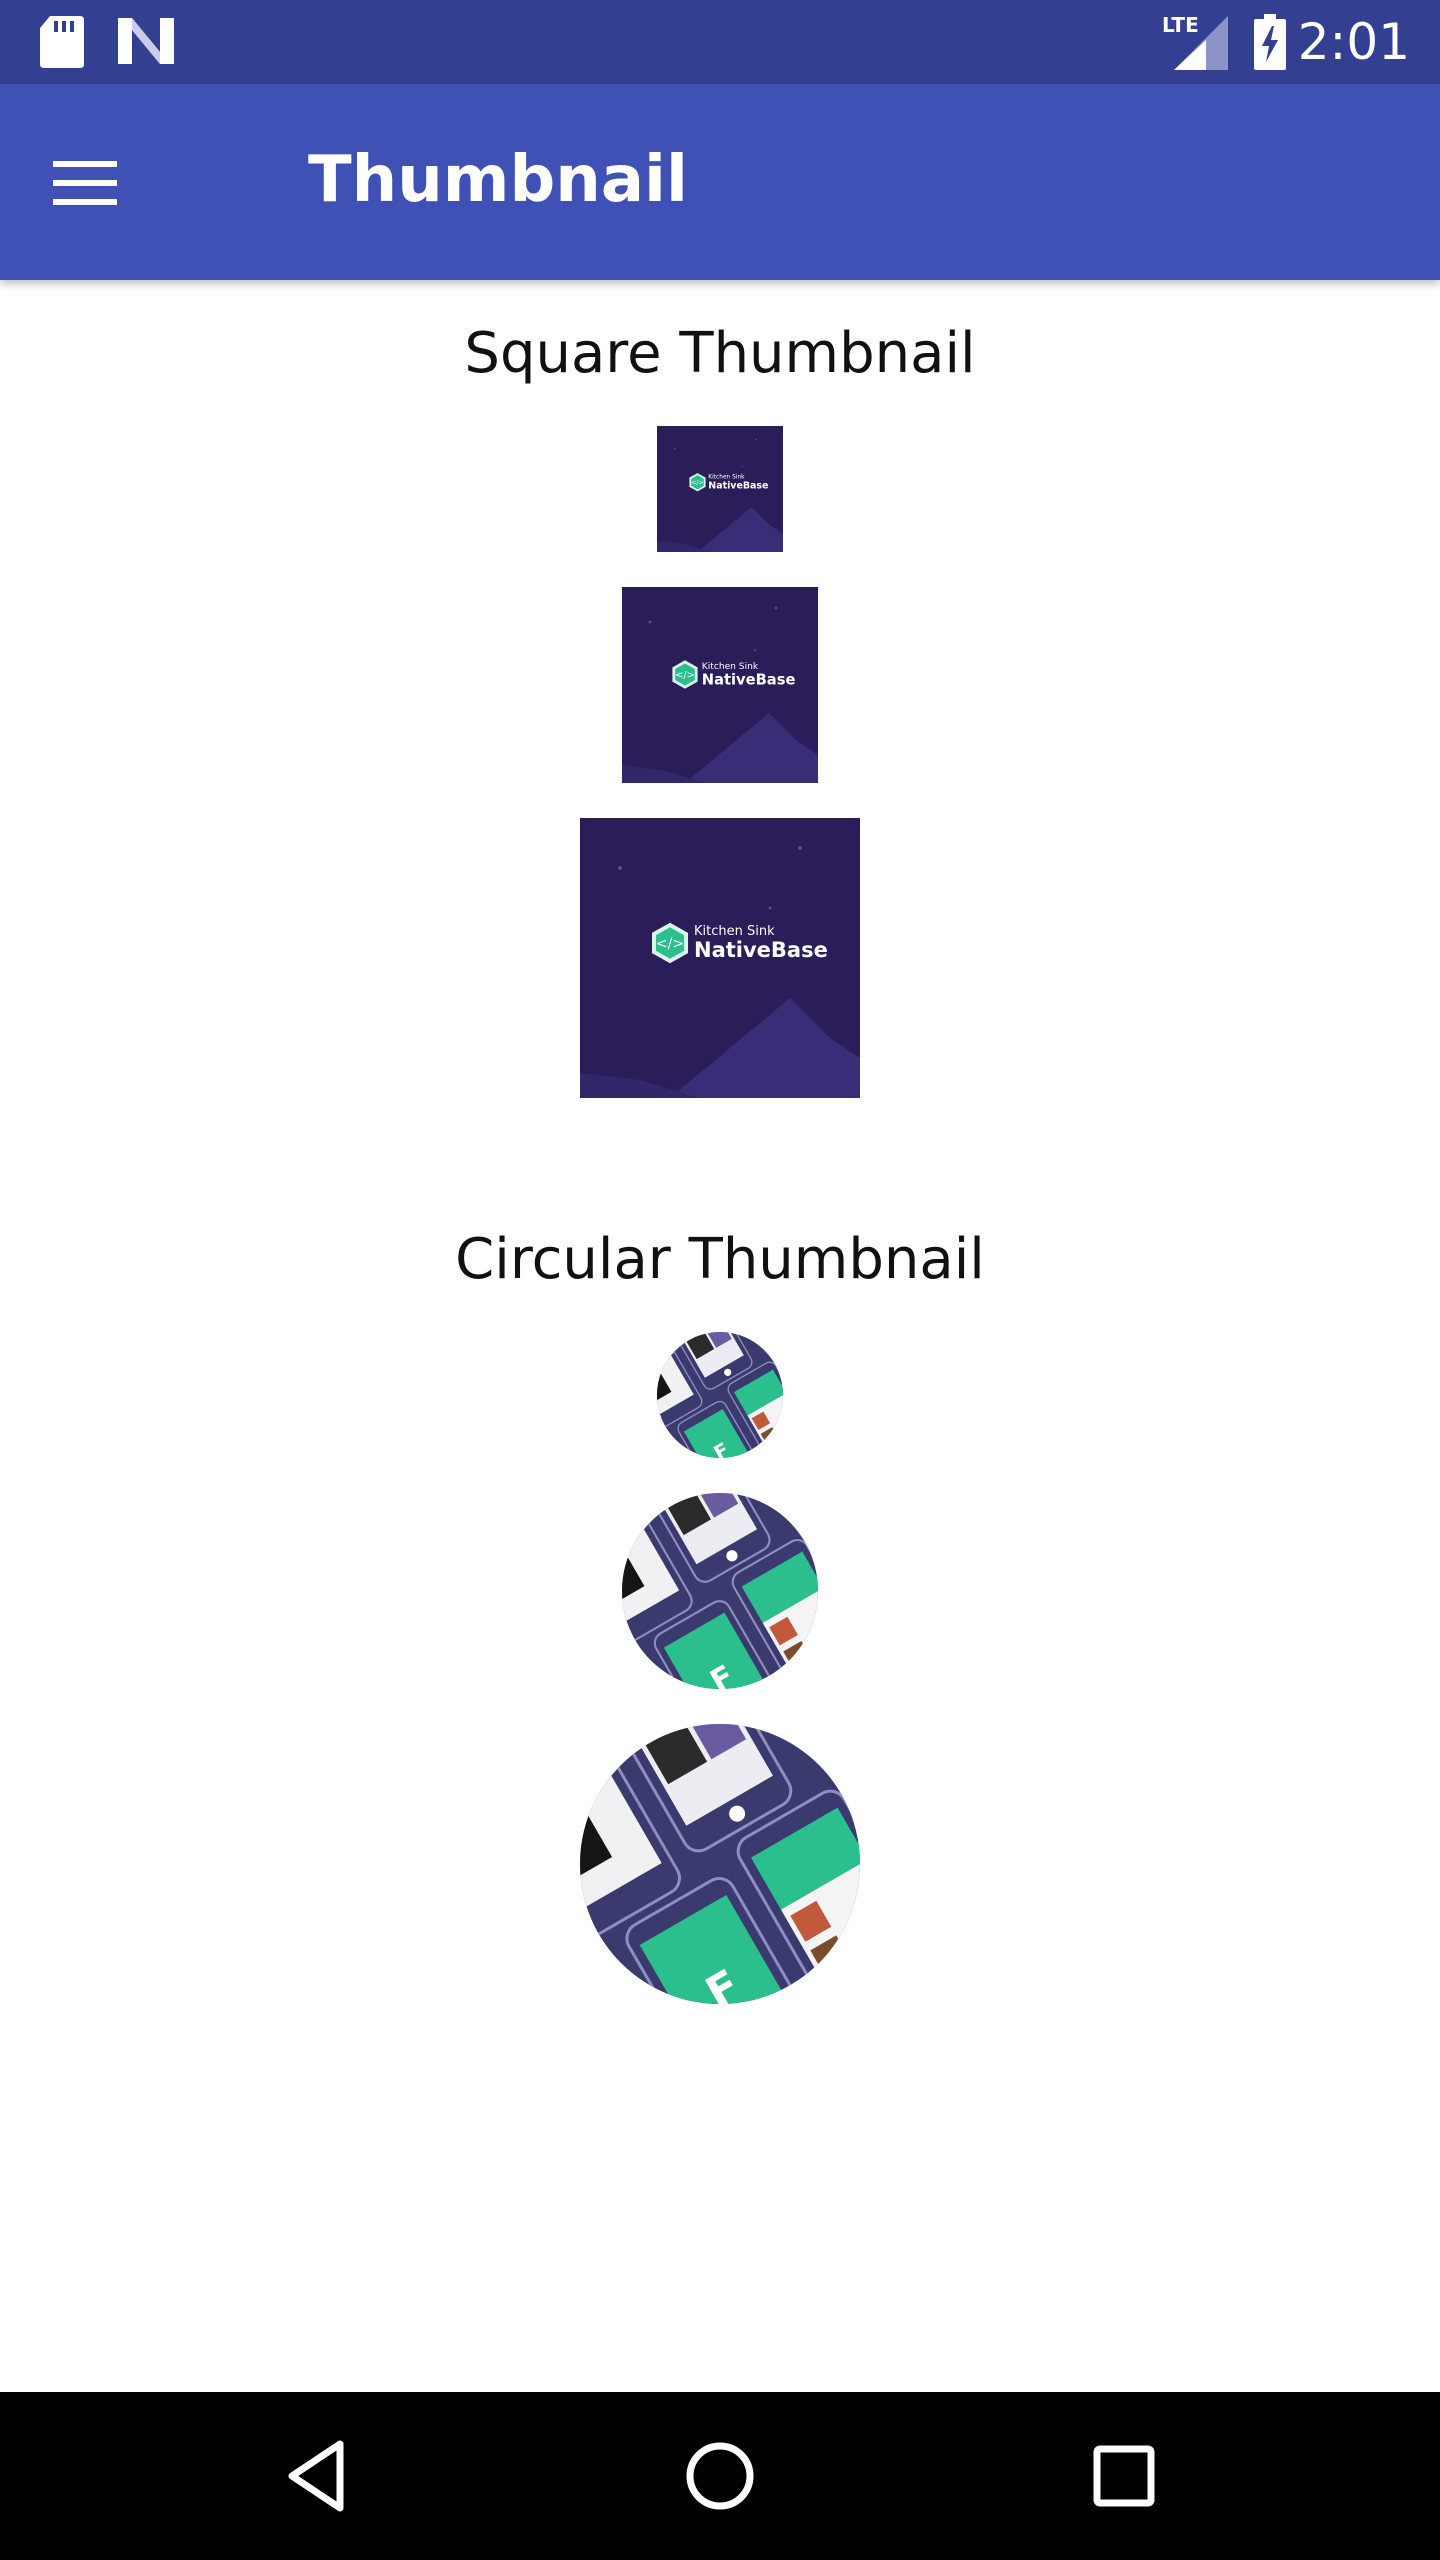 This screenshot has width=1440, height=2560. I want to click on app-bar: Thumbnail, so click(720, 182).